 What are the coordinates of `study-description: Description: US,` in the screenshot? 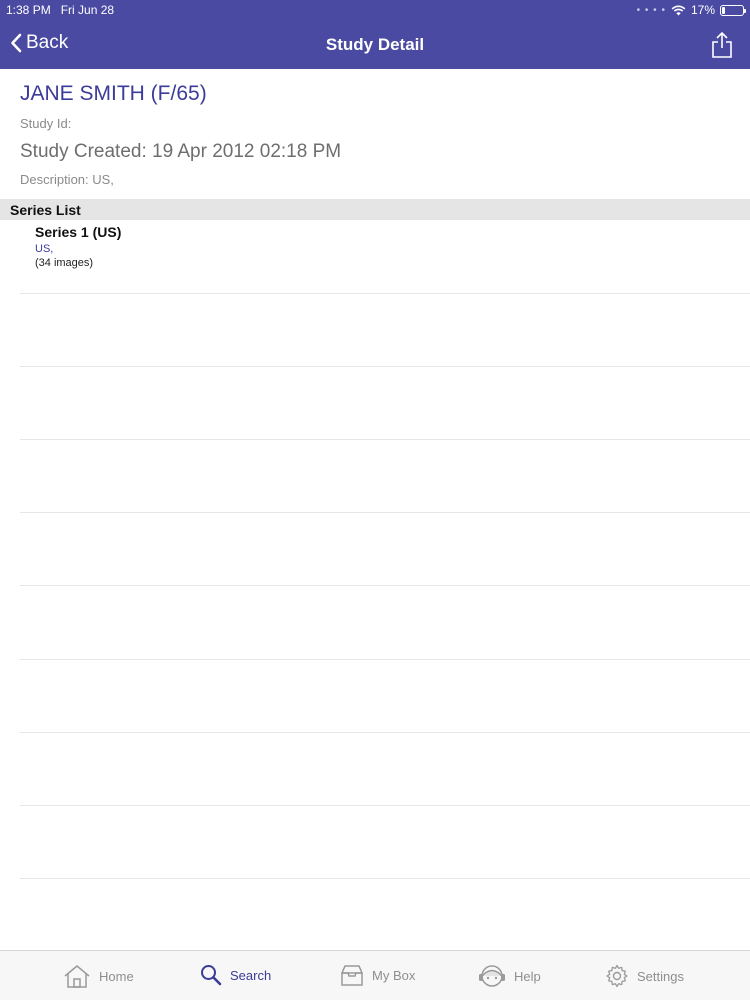 It's located at (67, 179).